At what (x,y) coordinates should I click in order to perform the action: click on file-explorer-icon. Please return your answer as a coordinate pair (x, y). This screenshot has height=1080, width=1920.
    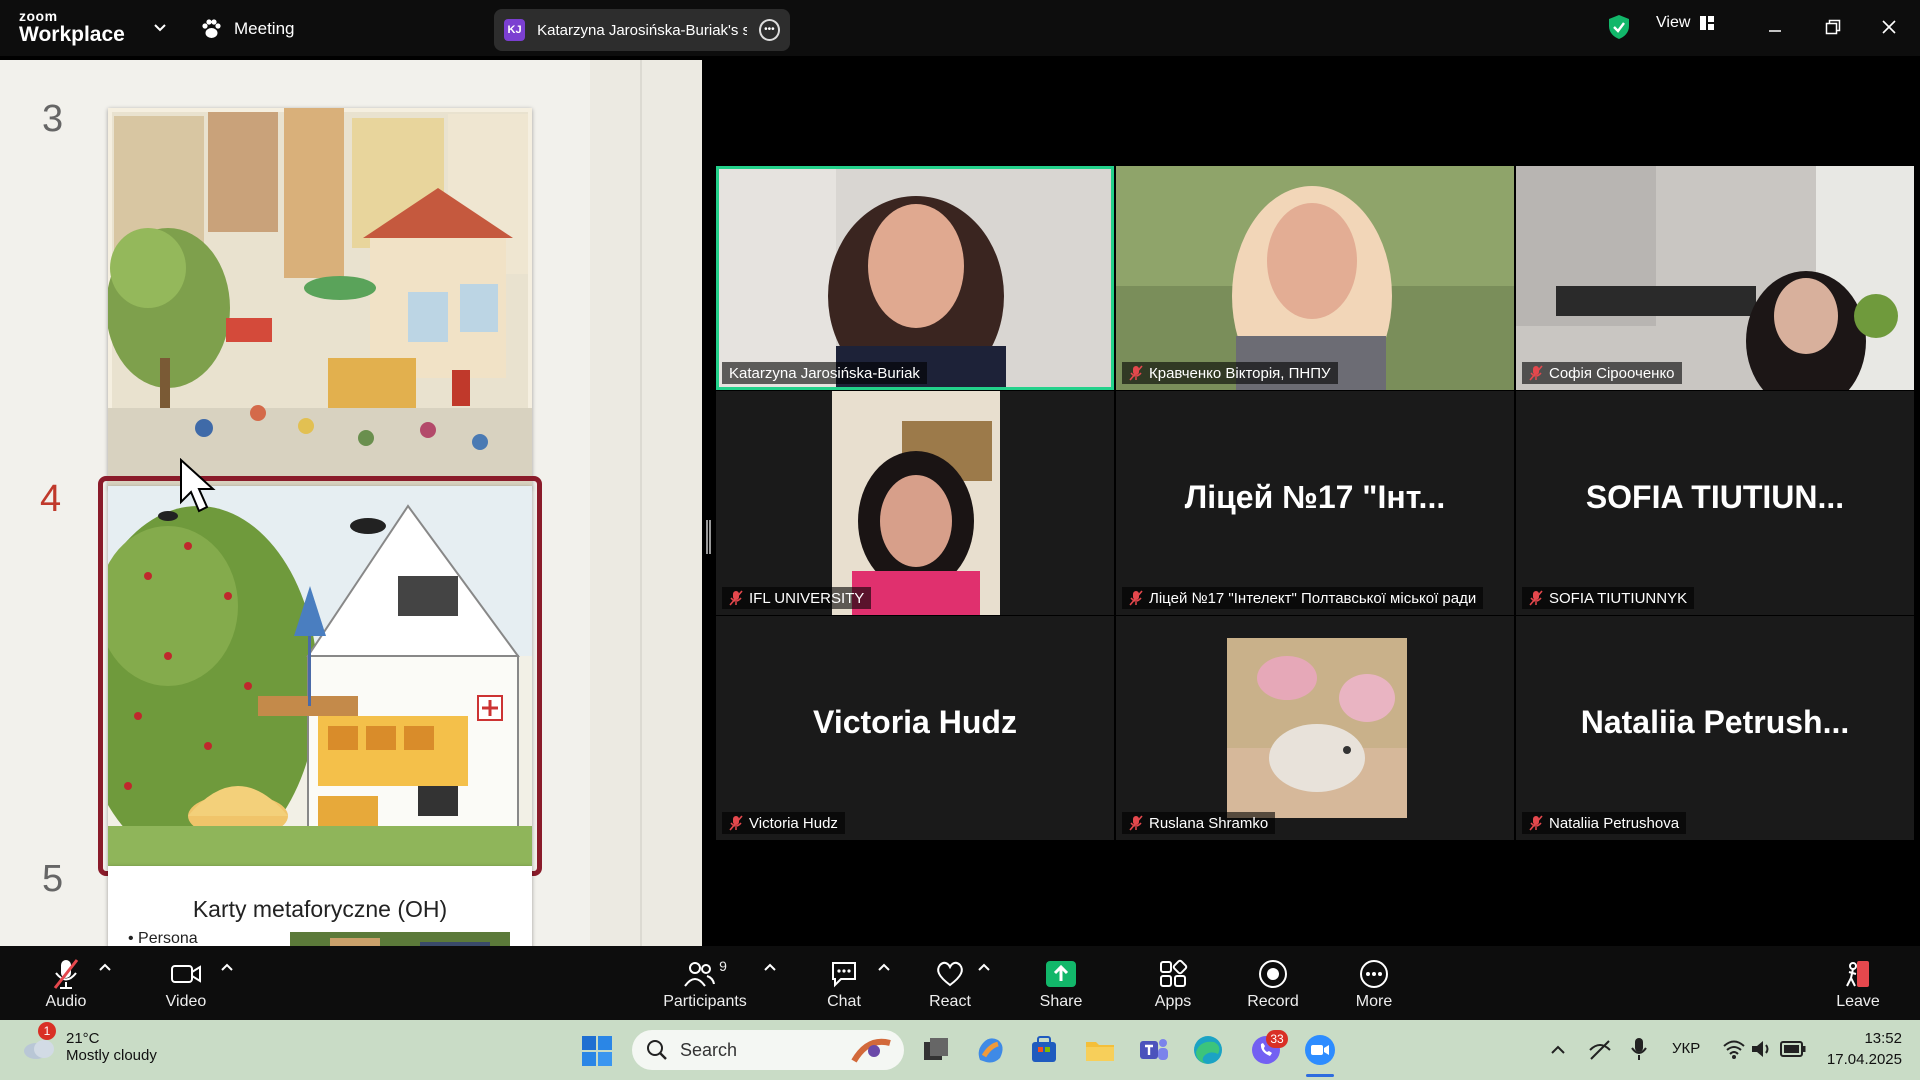
    Looking at the image, I should click on (1100, 1050).